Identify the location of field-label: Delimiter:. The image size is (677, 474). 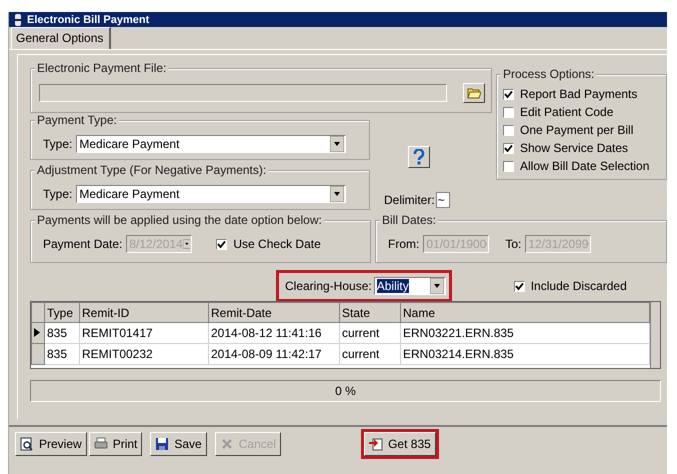
(409, 200).